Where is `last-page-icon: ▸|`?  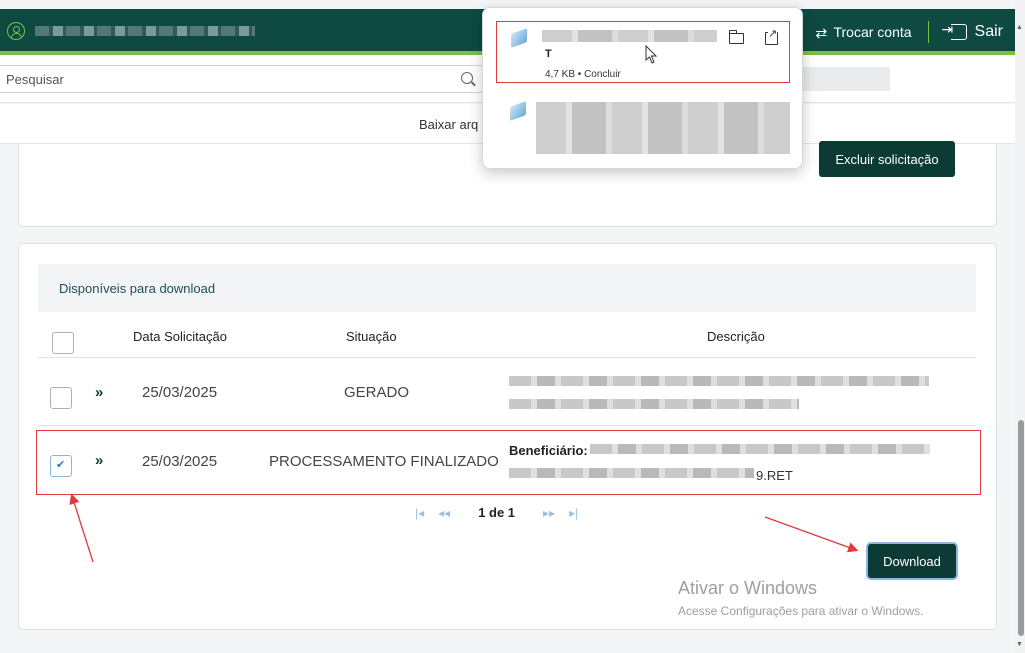 last-page-icon: ▸| is located at coordinates (573, 513).